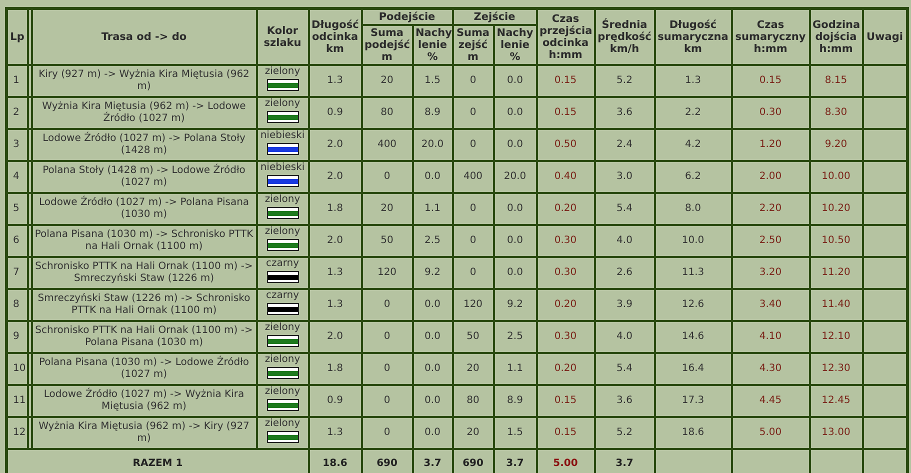 The width and height of the screenshot is (911, 473). Describe the element at coordinates (693, 112) in the screenshot. I see `table-cell: 2.2` at that location.